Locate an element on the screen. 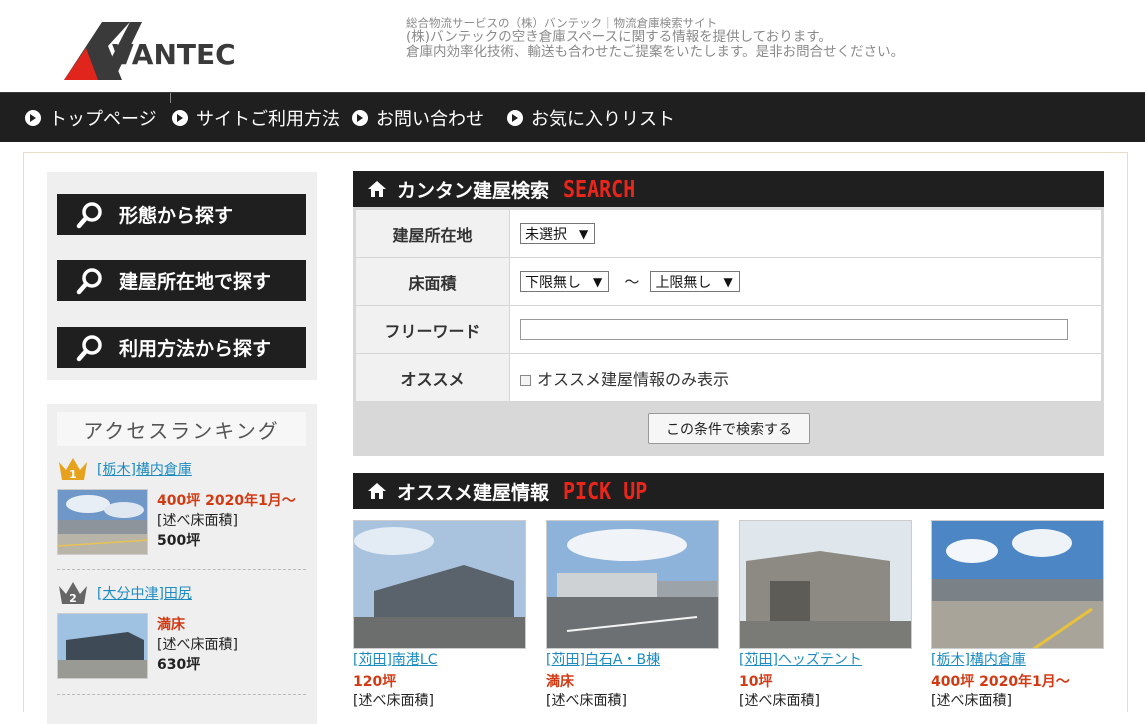  recommend-checkbox is located at coordinates (525, 380).